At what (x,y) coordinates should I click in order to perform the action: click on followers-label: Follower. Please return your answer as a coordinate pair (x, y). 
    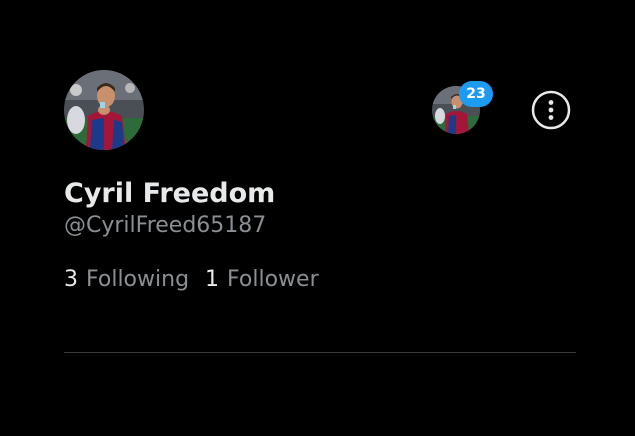
    Looking at the image, I should click on (273, 279).